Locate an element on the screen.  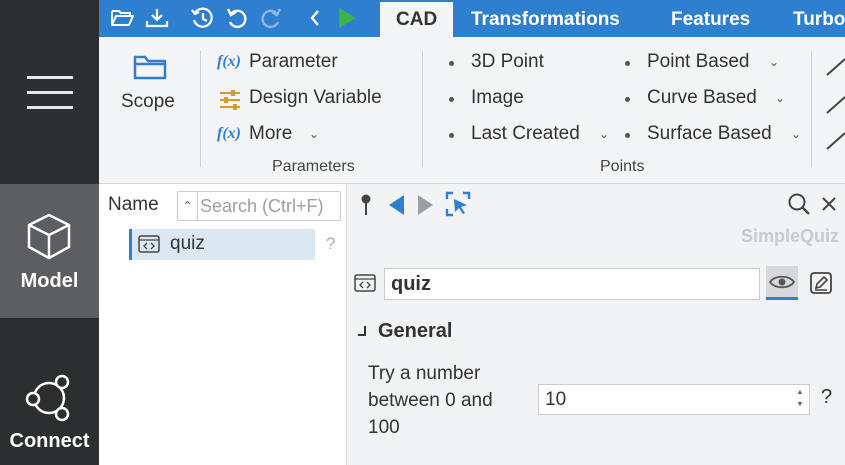
chevron-up-icon: ⌃ is located at coordinates (188, 206).